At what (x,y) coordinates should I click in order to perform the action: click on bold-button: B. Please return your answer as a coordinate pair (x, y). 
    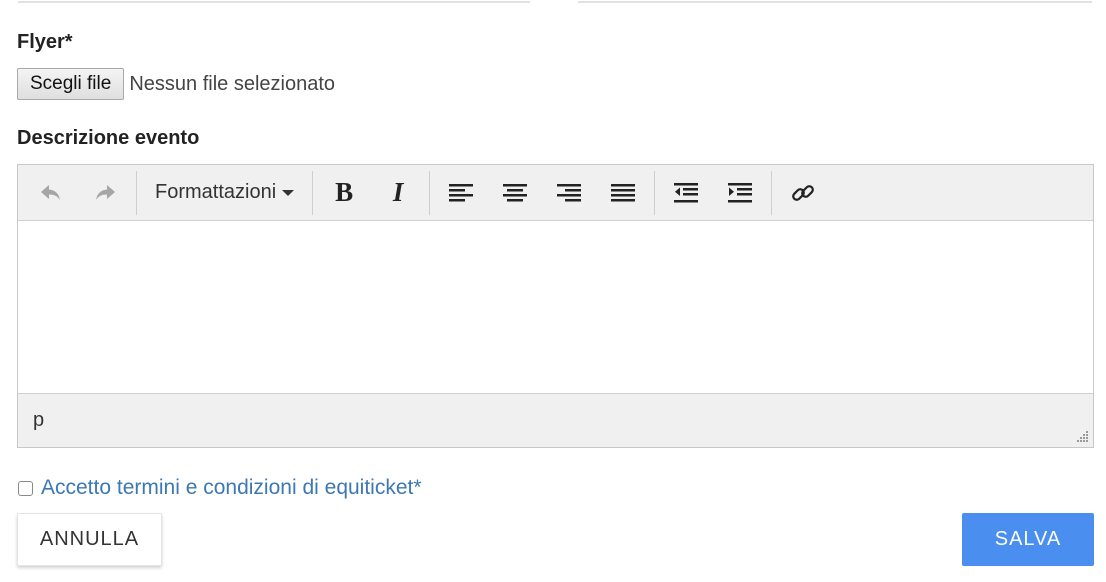
    Looking at the image, I should click on (344, 193).